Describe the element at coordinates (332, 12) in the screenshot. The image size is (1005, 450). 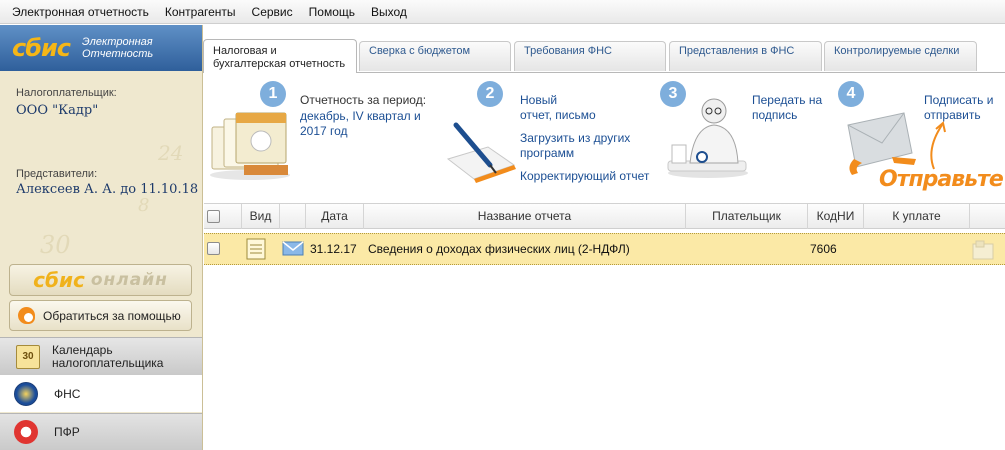
I see `menu-item-help: Помощь` at that location.